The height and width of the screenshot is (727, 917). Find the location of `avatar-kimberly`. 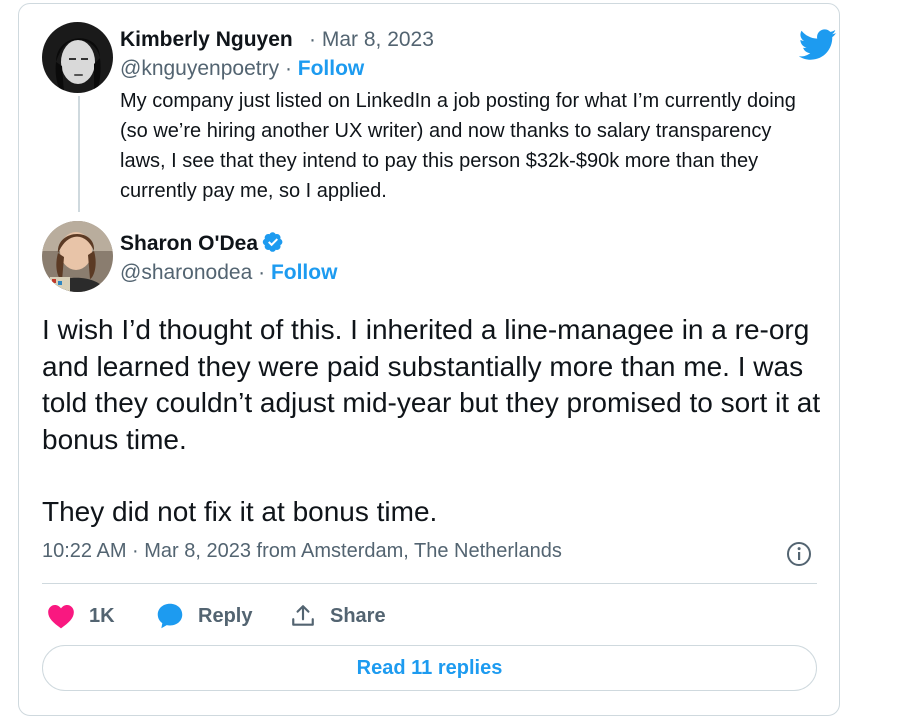

avatar-kimberly is located at coordinates (77, 57).